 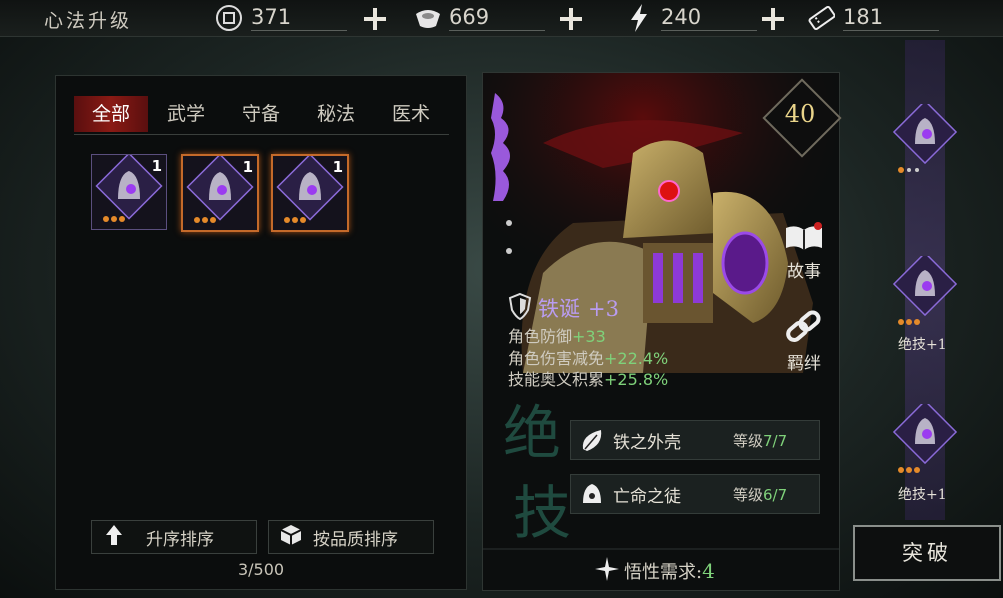 What do you see at coordinates (180, 539) in the screenshot?
I see `sort-ascending-label: 升序排序` at bounding box center [180, 539].